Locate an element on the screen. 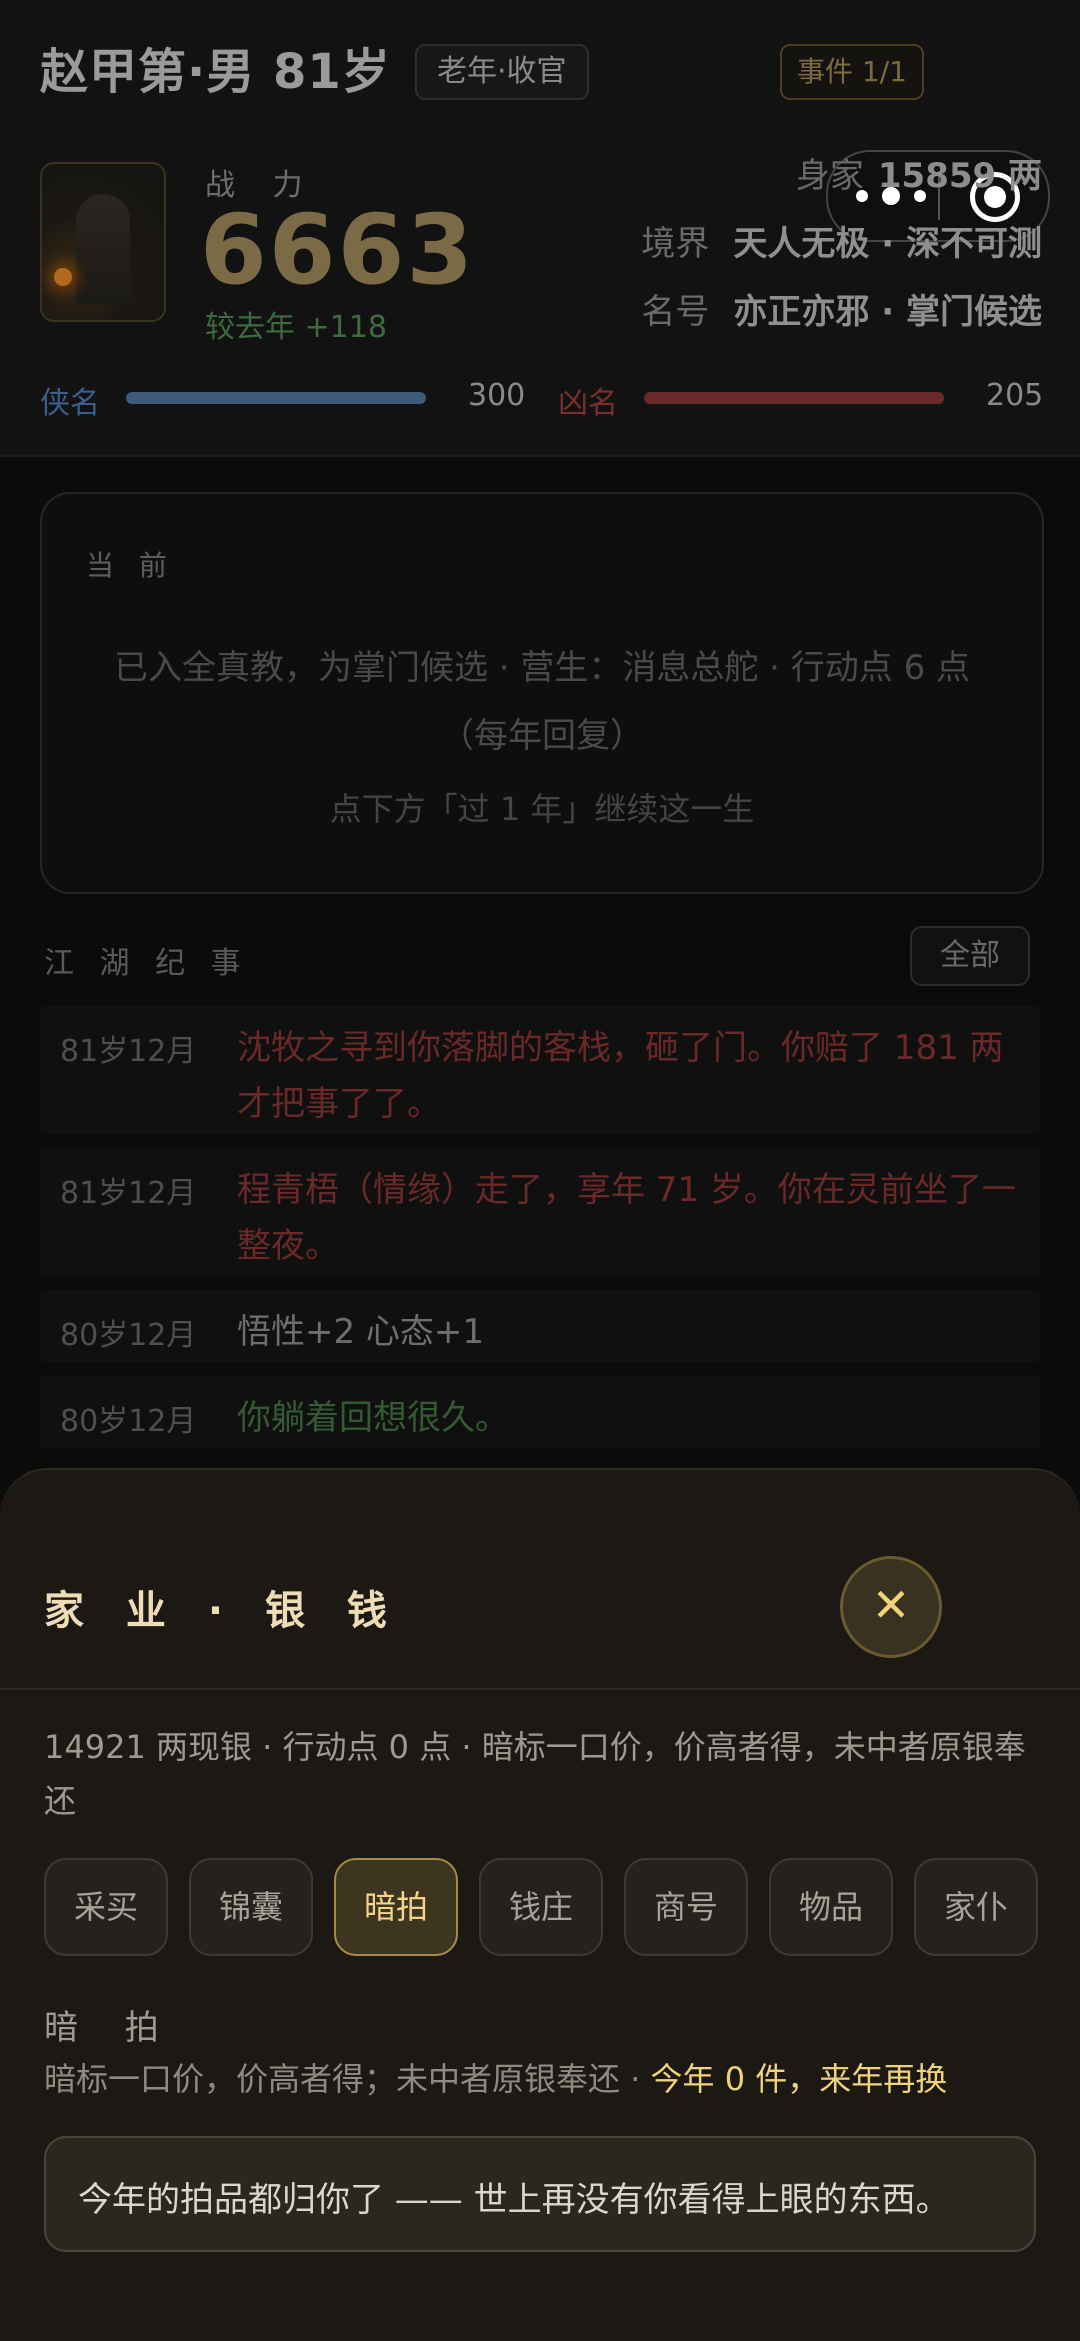 The height and width of the screenshot is (2341, 1080). tab-purchase: 采买 is located at coordinates (106, 1907).